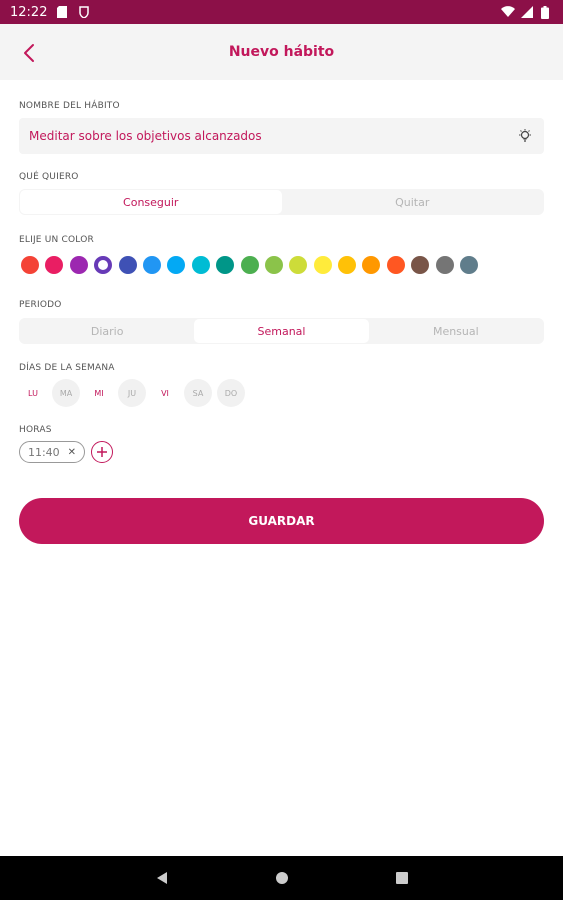  I want to click on signal-icon, so click(527, 12).